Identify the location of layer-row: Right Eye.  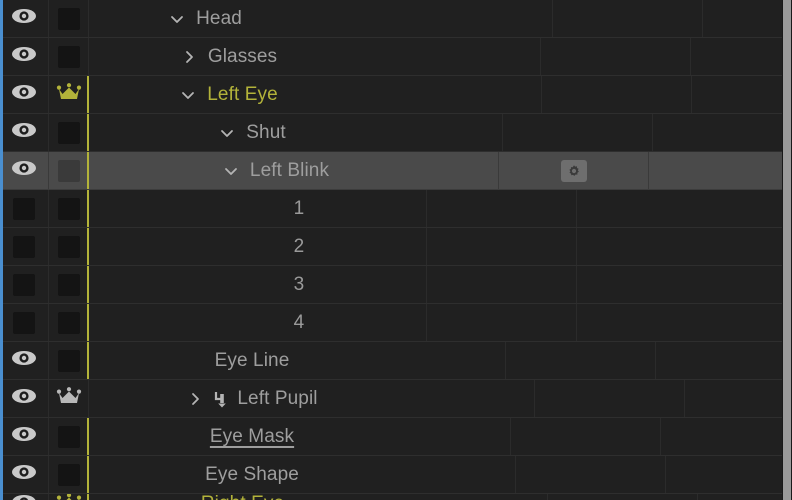
(391, 497).